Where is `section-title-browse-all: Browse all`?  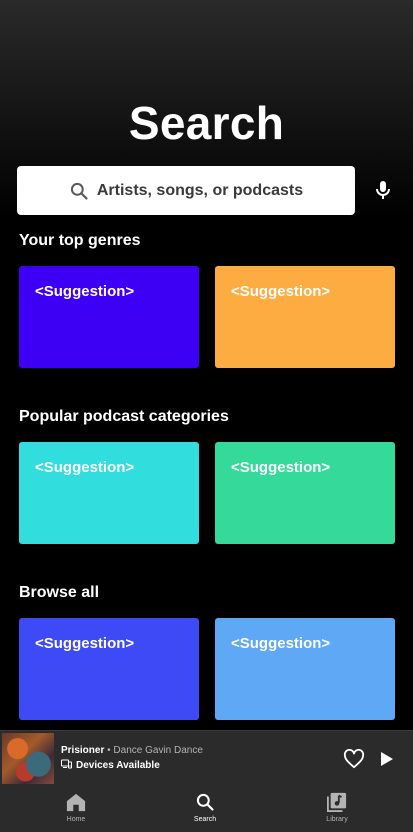 section-title-browse-all: Browse all is located at coordinates (59, 592).